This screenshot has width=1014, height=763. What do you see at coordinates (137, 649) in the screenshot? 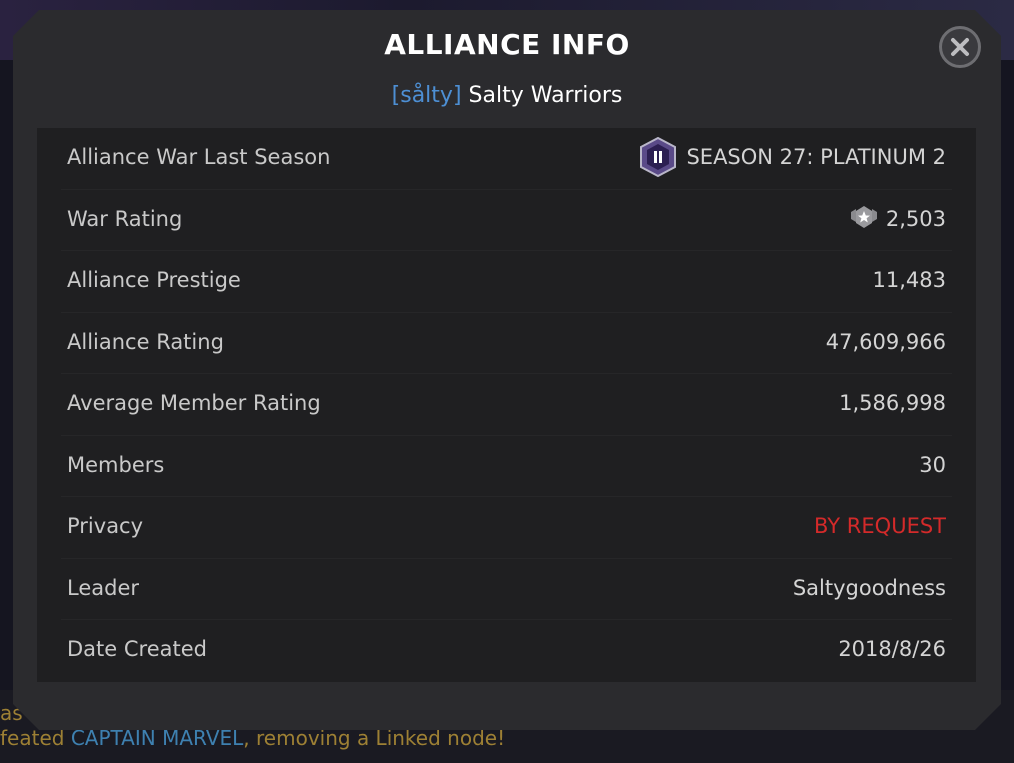
I see `row-label: Date Created` at bounding box center [137, 649].